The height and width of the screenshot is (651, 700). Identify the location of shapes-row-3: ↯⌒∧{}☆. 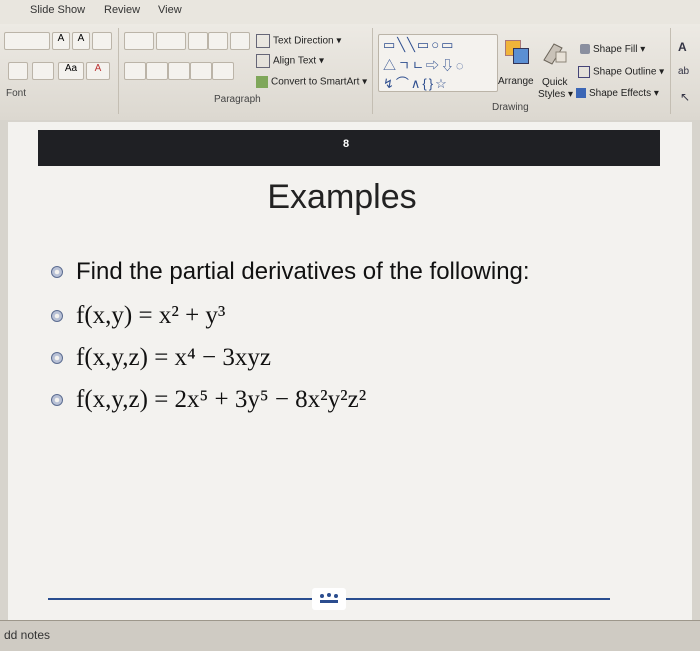
(416, 83).